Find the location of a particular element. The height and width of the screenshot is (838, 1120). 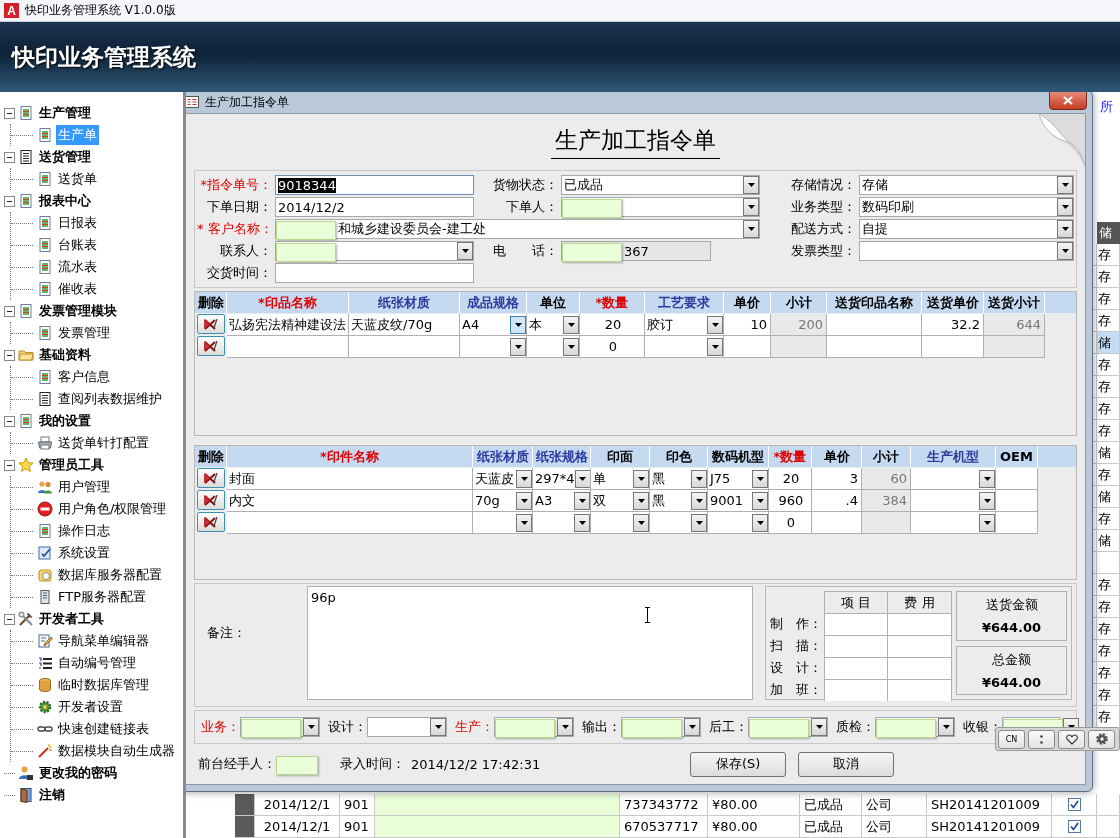

tree-item: 我的设置 is located at coordinates (65, 421).